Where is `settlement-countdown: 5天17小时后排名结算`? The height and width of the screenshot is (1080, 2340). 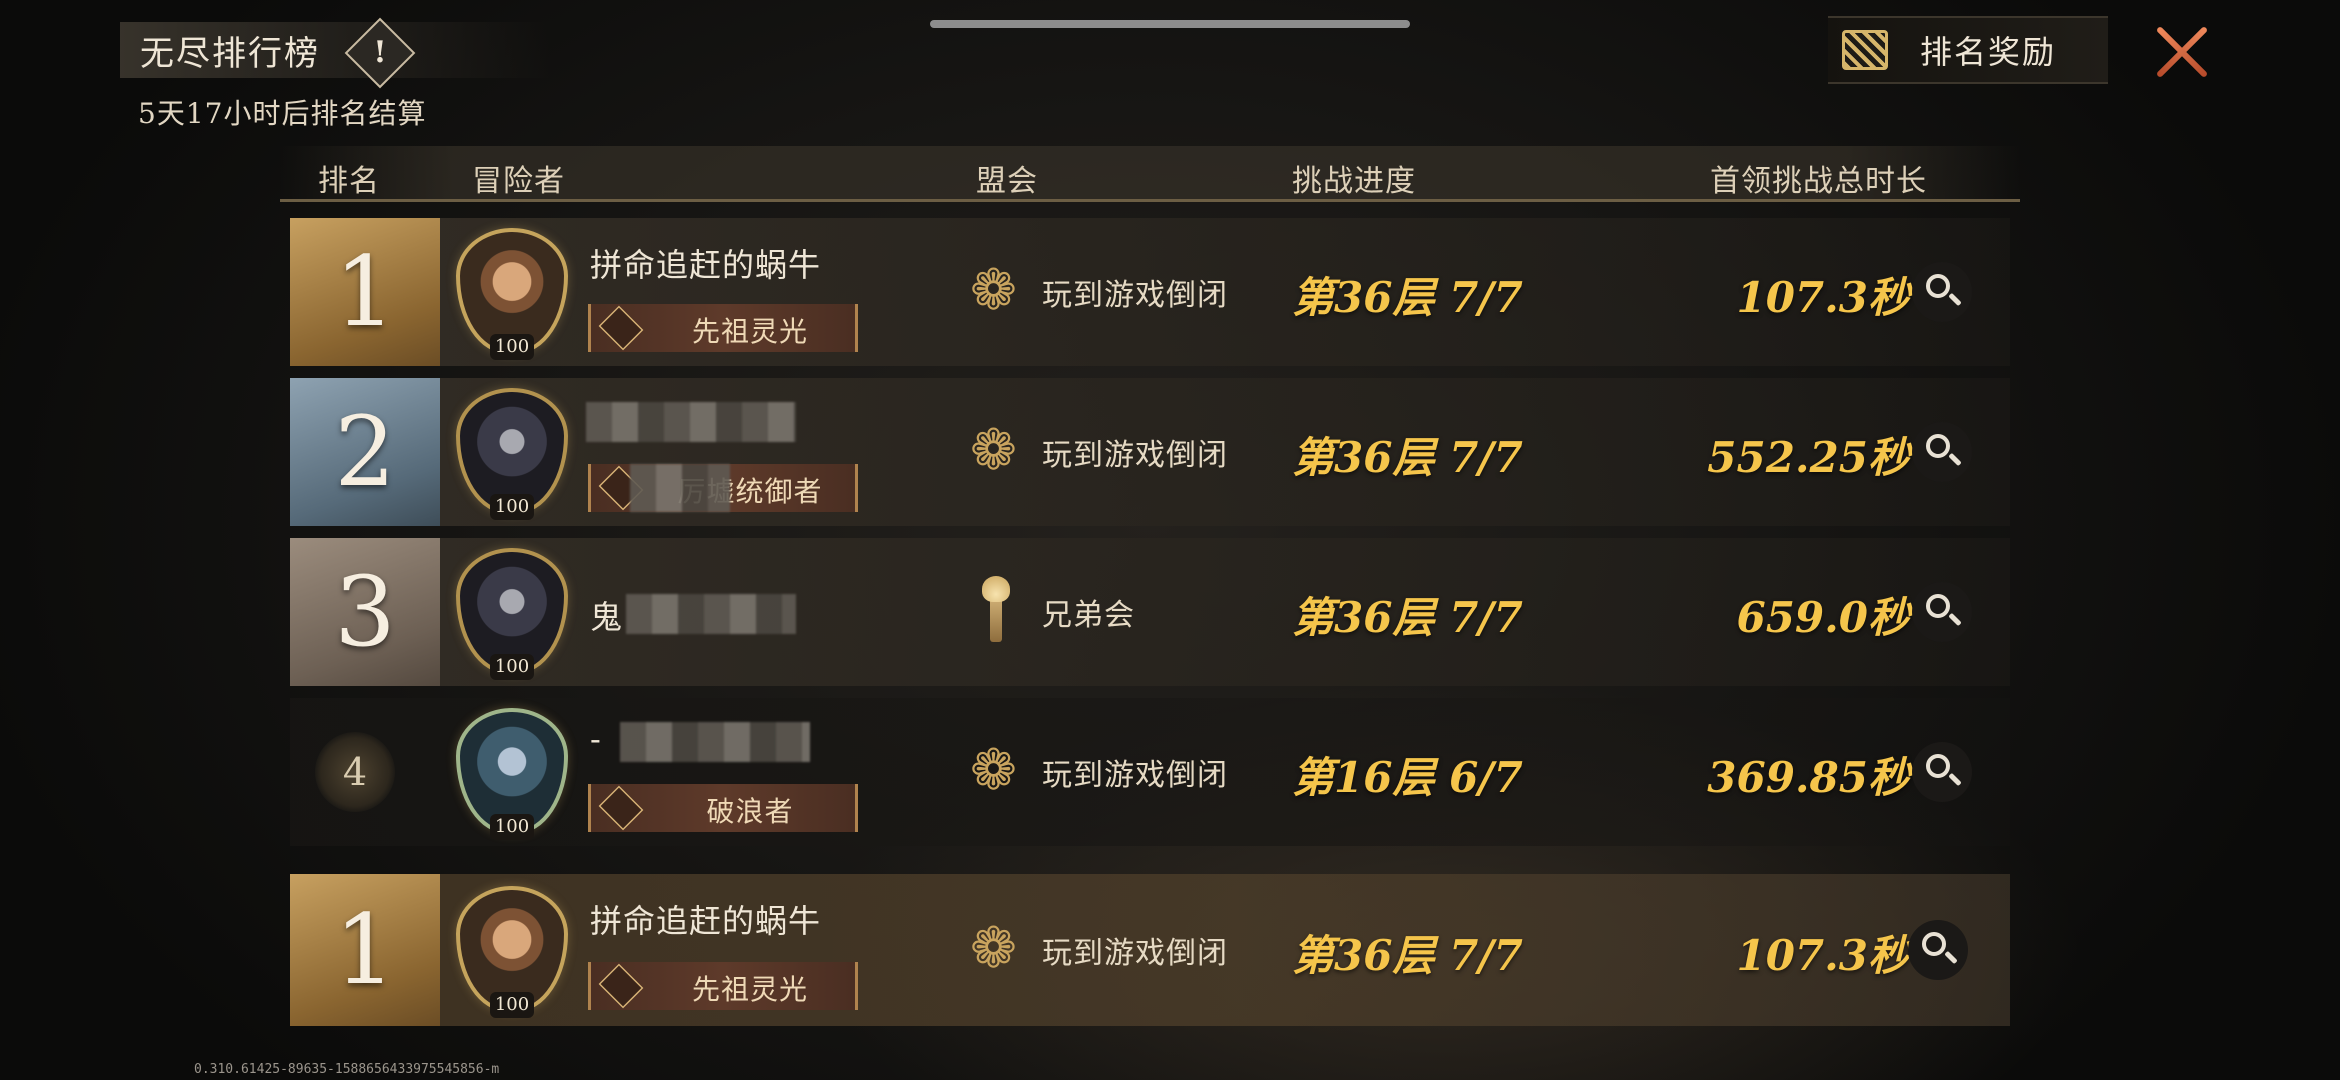
settlement-countdown: 5天17小时后排名结算 is located at coordinates (282, 113).